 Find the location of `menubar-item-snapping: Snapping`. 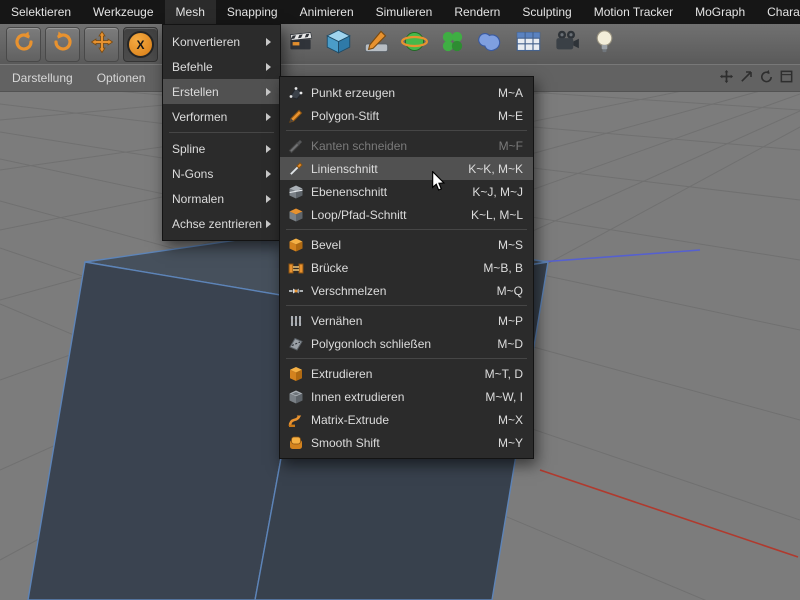

menubar-item-snapping: Snapping is located at coordinates (252, 12).